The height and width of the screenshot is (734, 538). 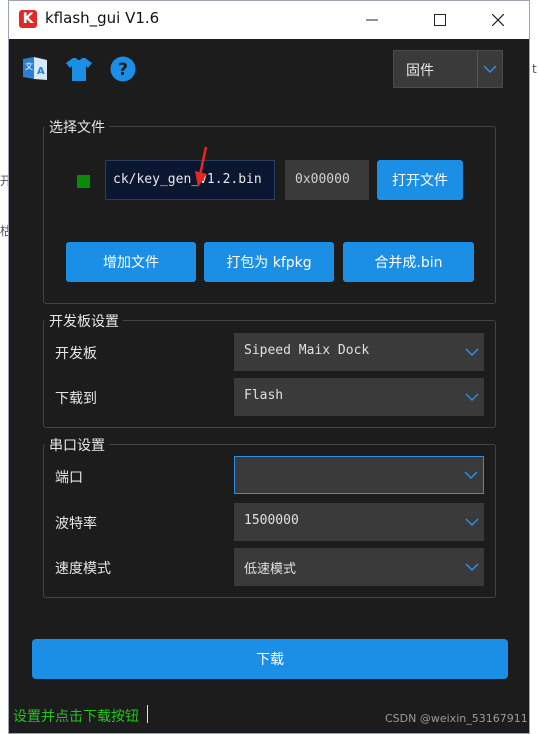 What do you see at coordinates (359, 522) in the screenshot?
I see `baud-rate-select: 1500000` at bounding box center [359, 522].